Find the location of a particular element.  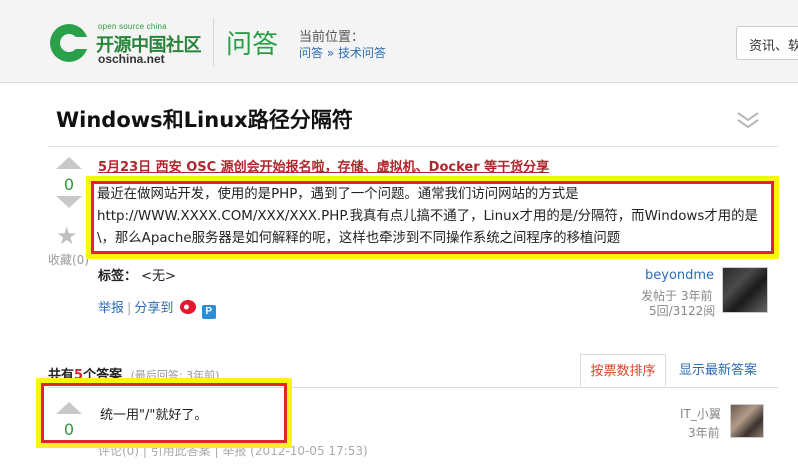

answer-body: 统一用"/"就好了。 is located at coordinates (154, 415).